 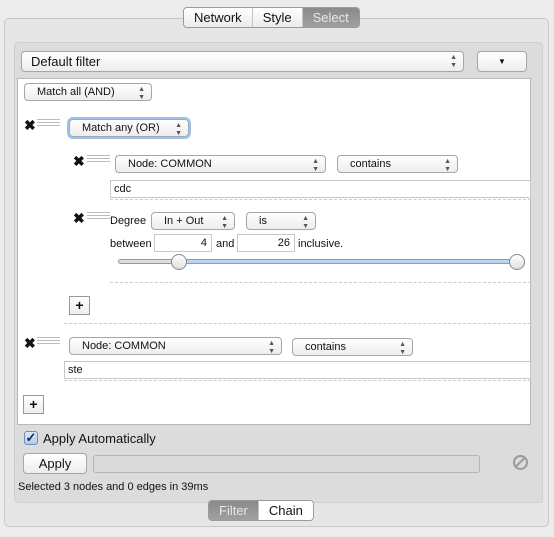 I want to click on apply-button: Apply, so click(x=55, y=463).